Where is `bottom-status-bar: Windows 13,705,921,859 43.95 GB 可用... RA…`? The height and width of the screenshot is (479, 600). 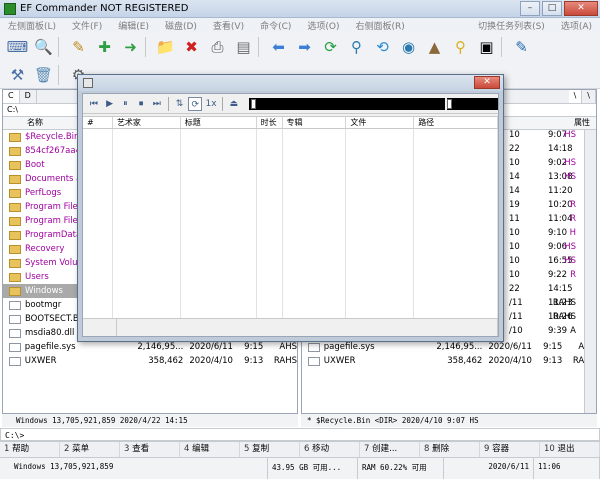 bottom-status-bar: Windows 13,705,921,859 43.95 GB 可用... RA… is located at coordinates (300, 468).